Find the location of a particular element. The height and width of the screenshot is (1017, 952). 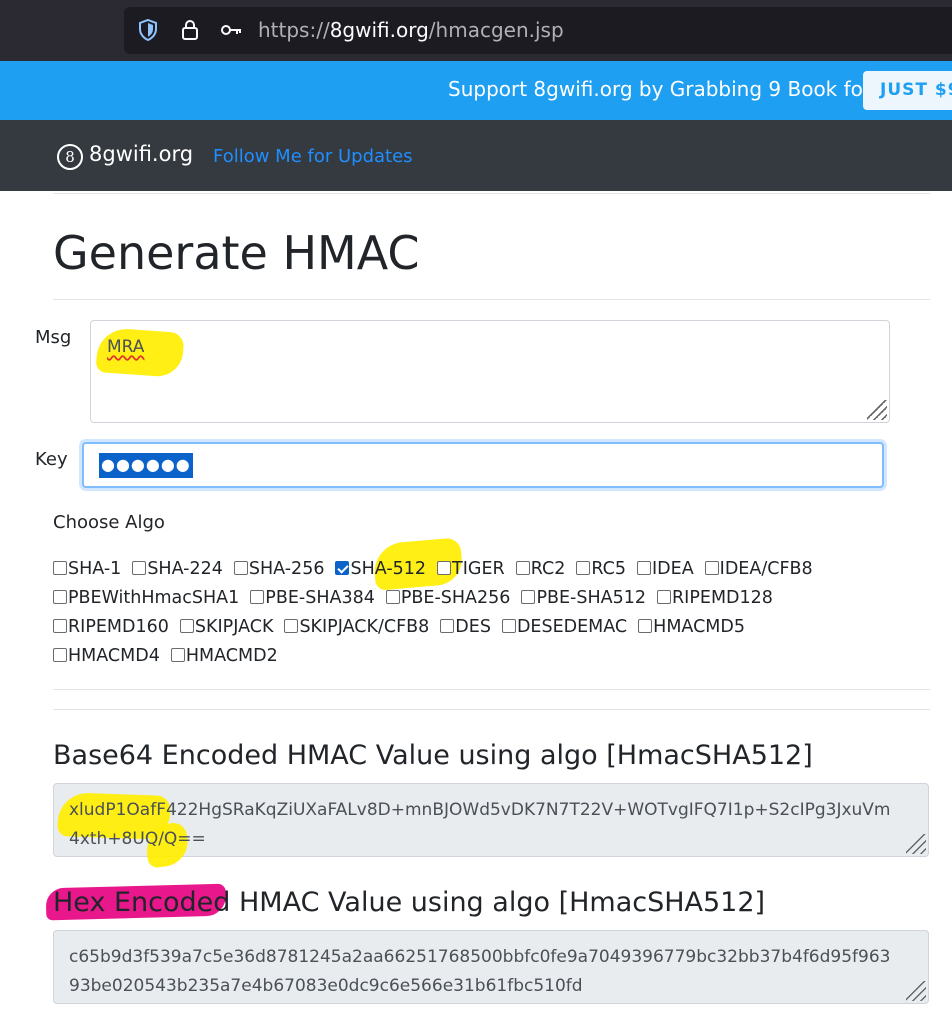

algo-option-label: PBE-SHA384 is located at coordinates (320, 598).